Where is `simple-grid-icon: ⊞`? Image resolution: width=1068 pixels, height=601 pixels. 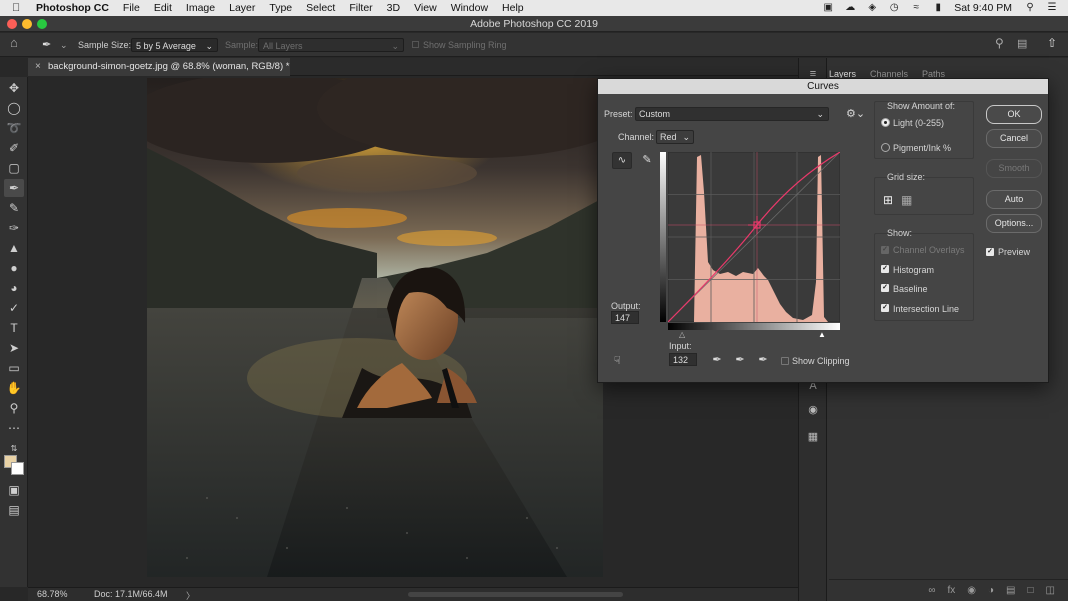
simple-grid-icon: ⊞ is located at coordinates (888, 200).